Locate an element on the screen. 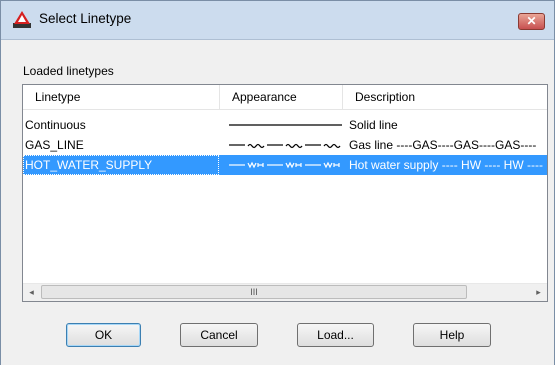  horizontal-scrollbar: ◂ III ▸ is located at coordinates (285, 292).